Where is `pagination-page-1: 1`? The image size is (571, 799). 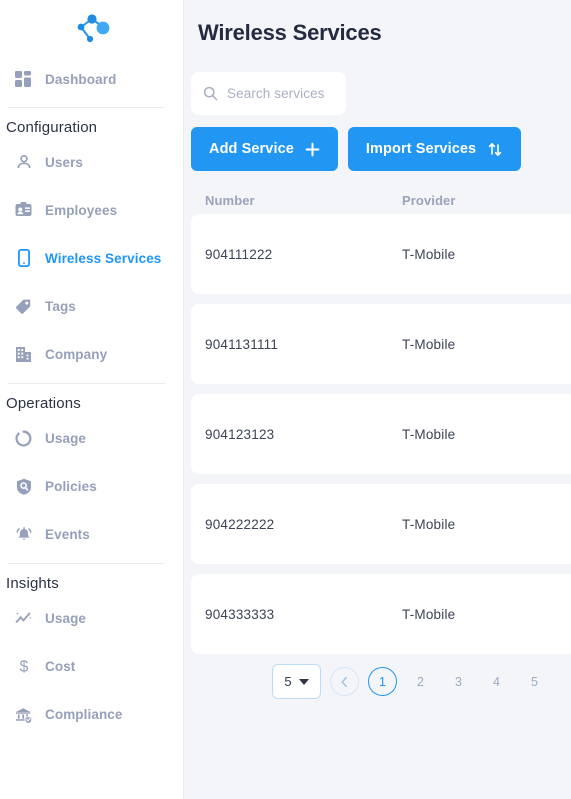 pagination-page-1: 1 is located at coordinates (382, 681).